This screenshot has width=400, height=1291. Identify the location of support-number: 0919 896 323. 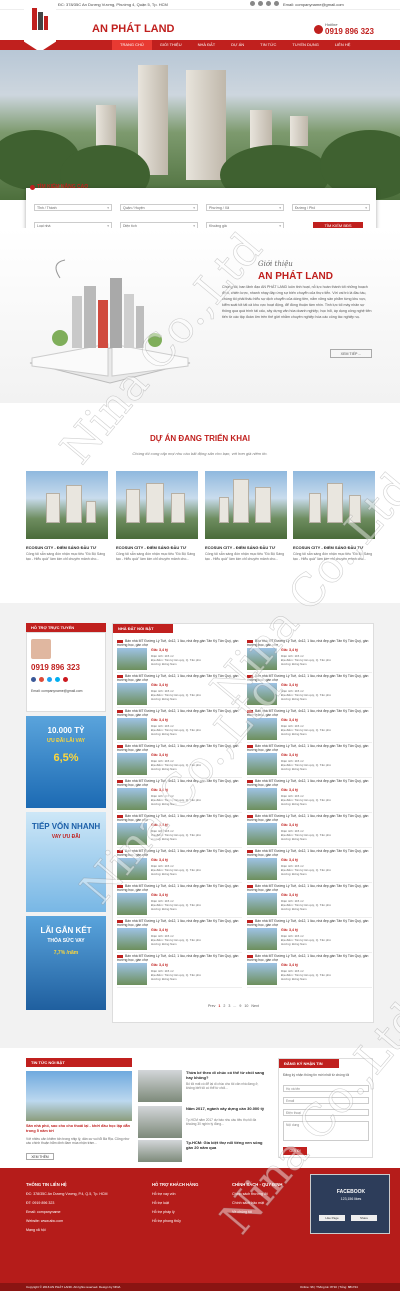
(55, 668).